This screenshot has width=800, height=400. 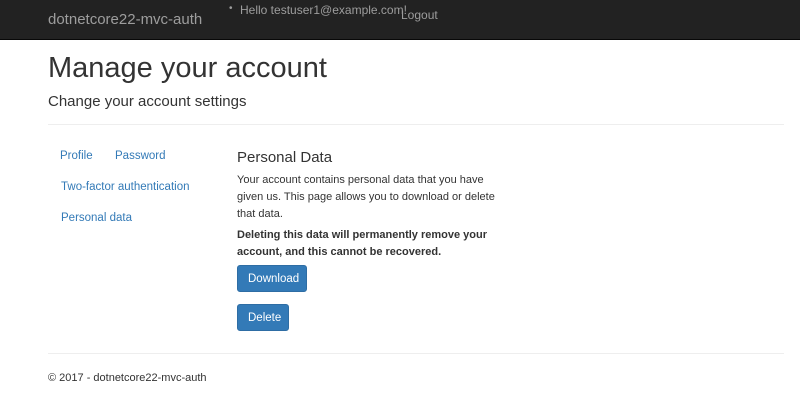 I want to click on download-button: Download, so click(x=272, y=278).